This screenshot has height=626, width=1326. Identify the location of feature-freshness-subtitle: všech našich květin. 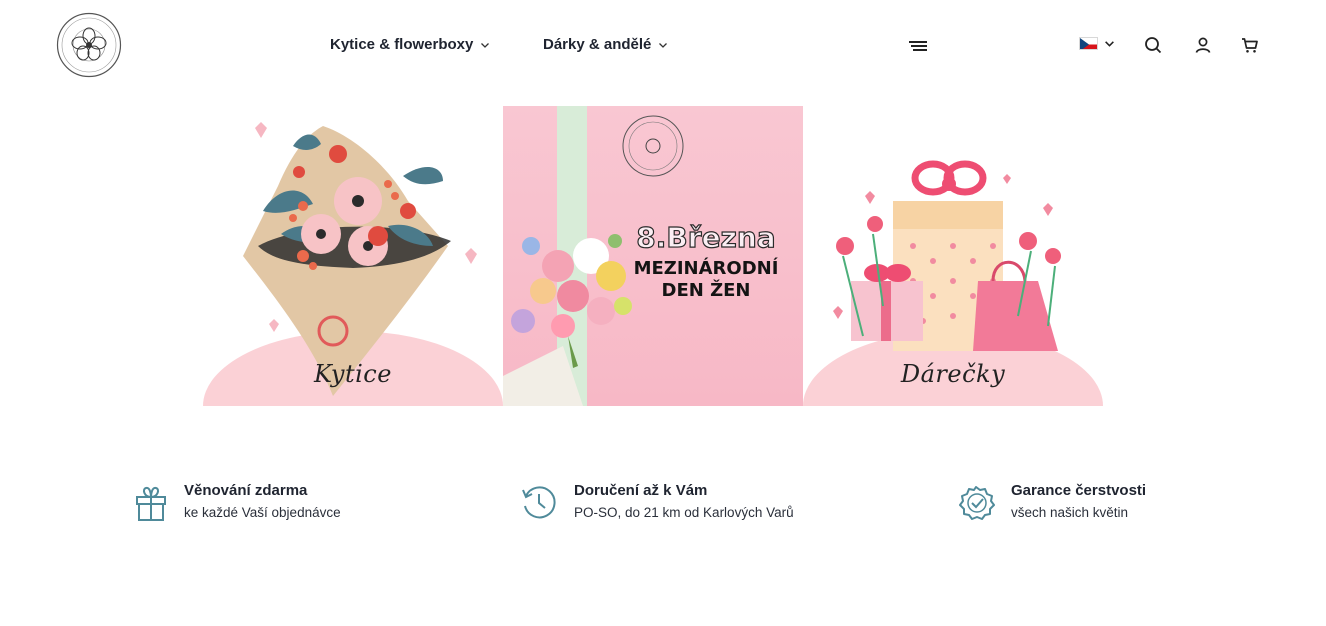
(1070, 512).